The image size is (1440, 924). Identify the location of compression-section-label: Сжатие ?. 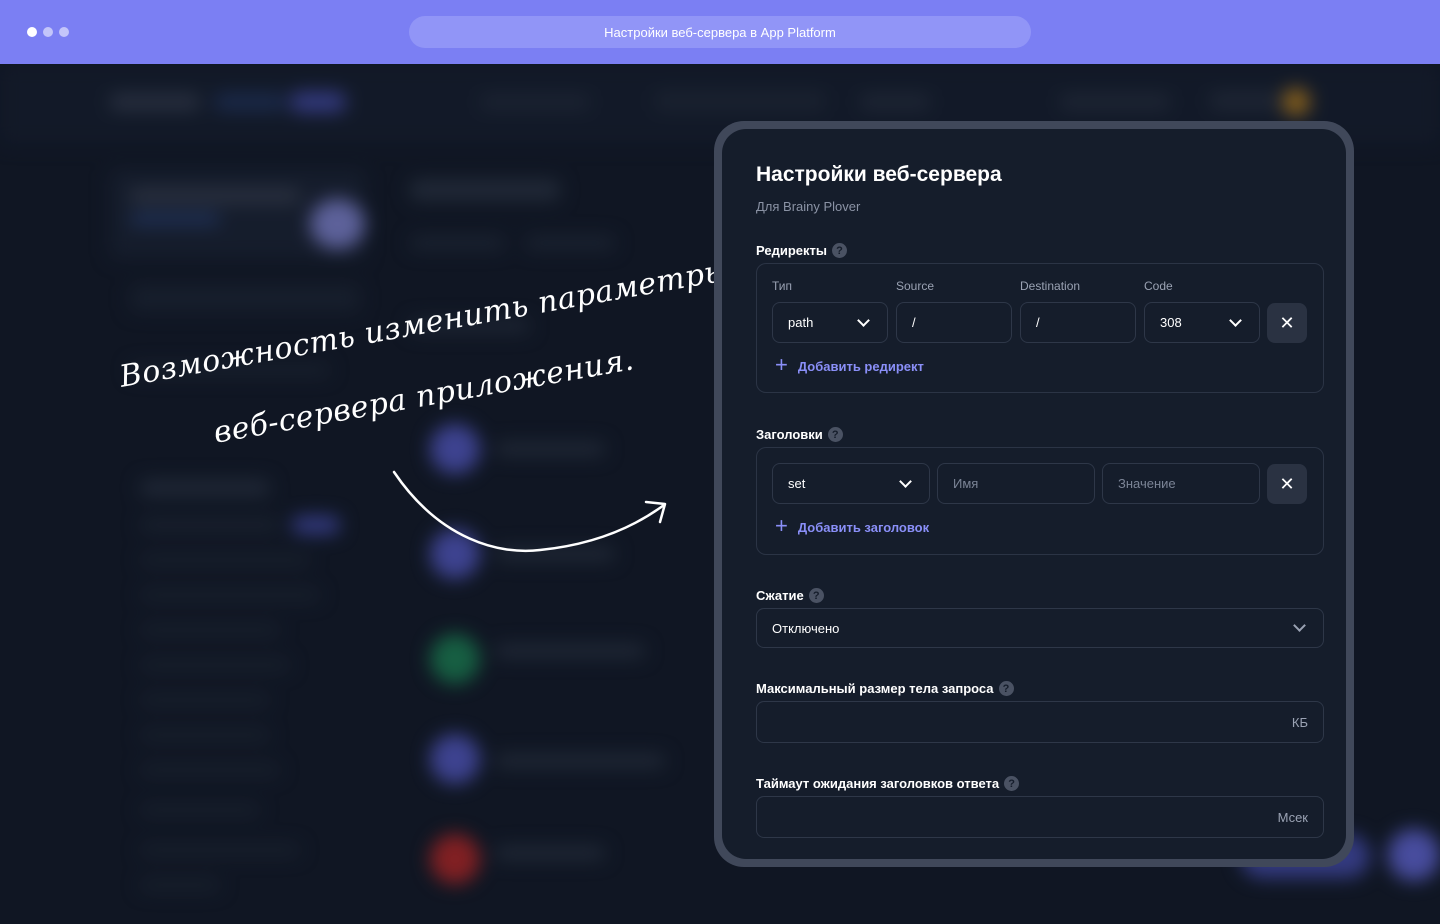
(790, 595).